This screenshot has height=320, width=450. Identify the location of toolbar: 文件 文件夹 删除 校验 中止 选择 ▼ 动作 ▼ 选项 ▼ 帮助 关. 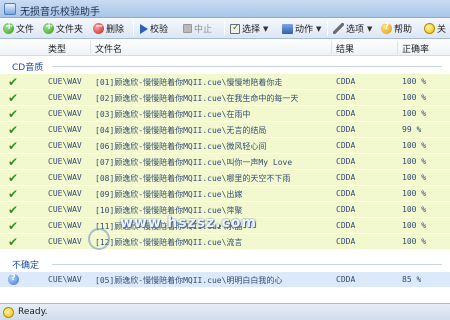
(225, 28).